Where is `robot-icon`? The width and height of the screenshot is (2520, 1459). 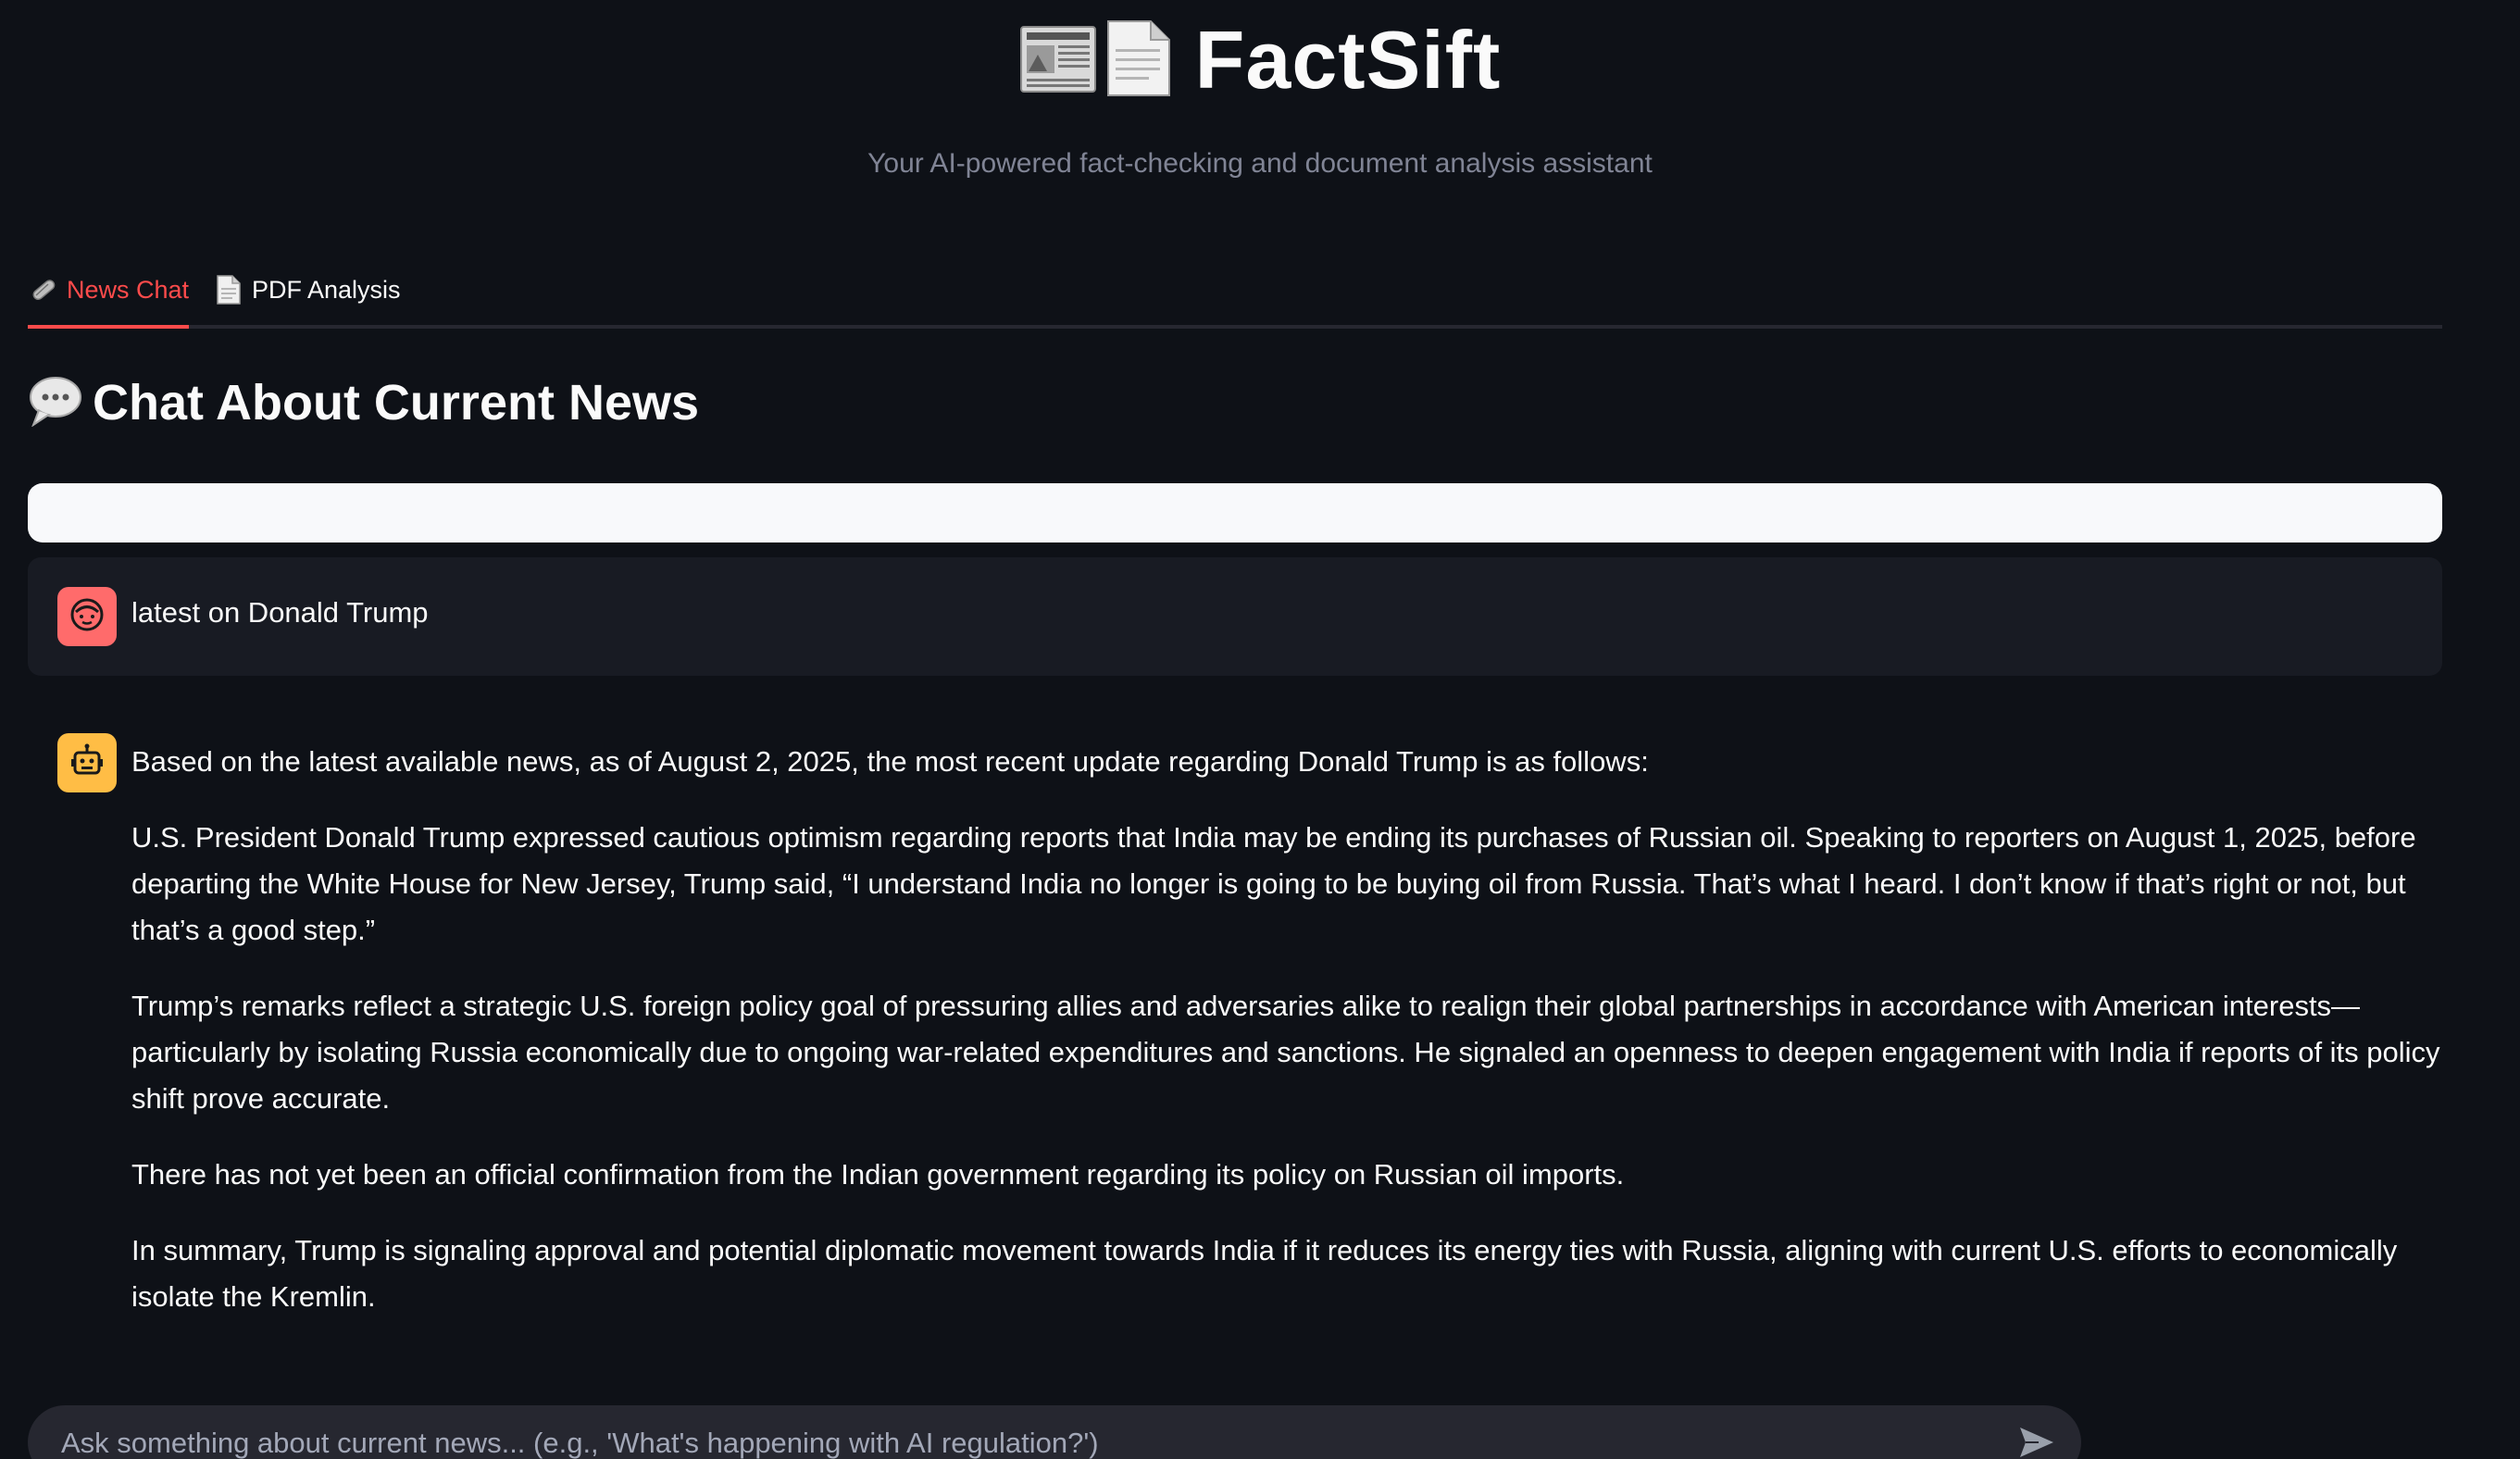
robot-icon is located at coordinates (87, 763).